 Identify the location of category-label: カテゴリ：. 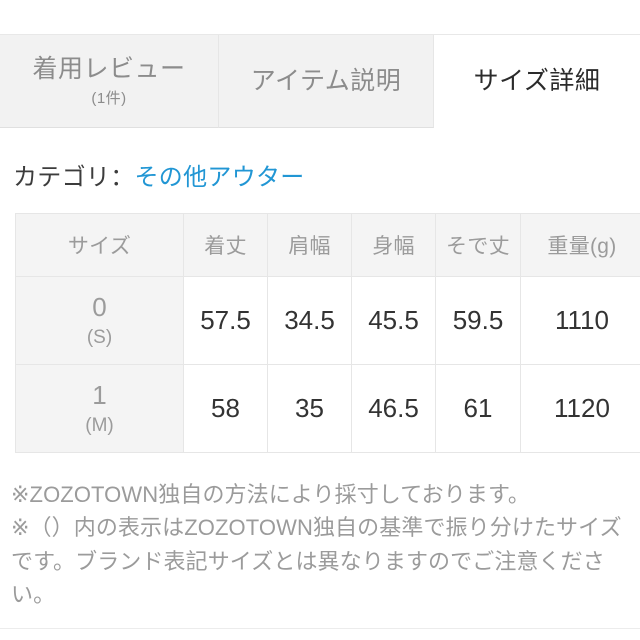
(74, 177).